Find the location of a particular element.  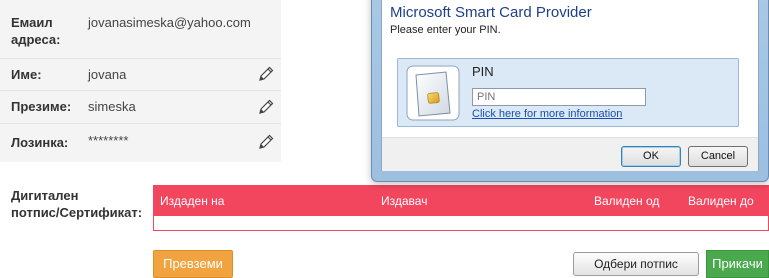

surname-row: Презиме: simeska is located at coordinates (140, 107).